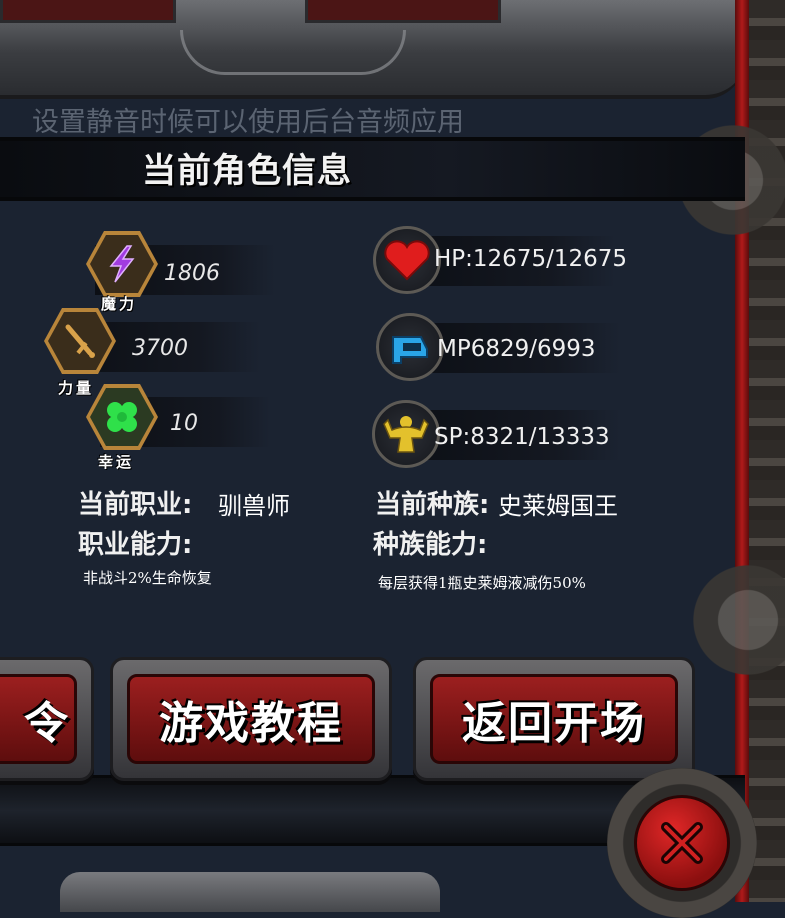 The image size is (785, 918). I want to click on mp-text: MP6829/6993, so click(516, 349).